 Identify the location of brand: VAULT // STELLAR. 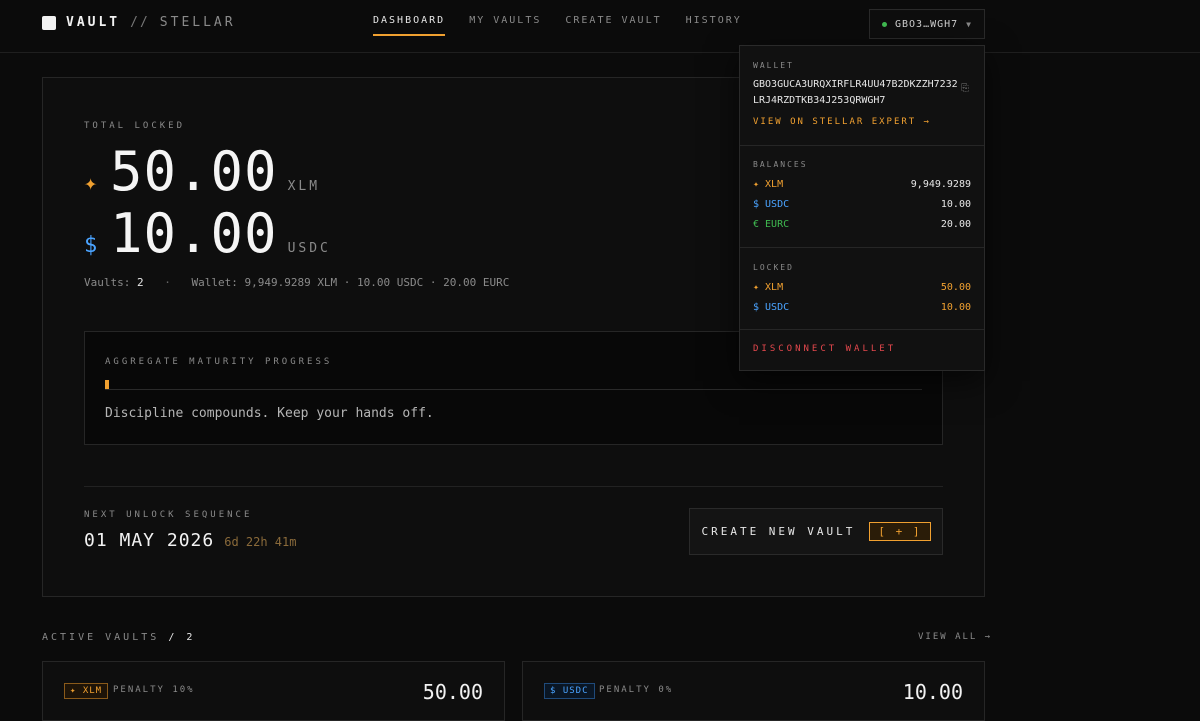
(139, 22).